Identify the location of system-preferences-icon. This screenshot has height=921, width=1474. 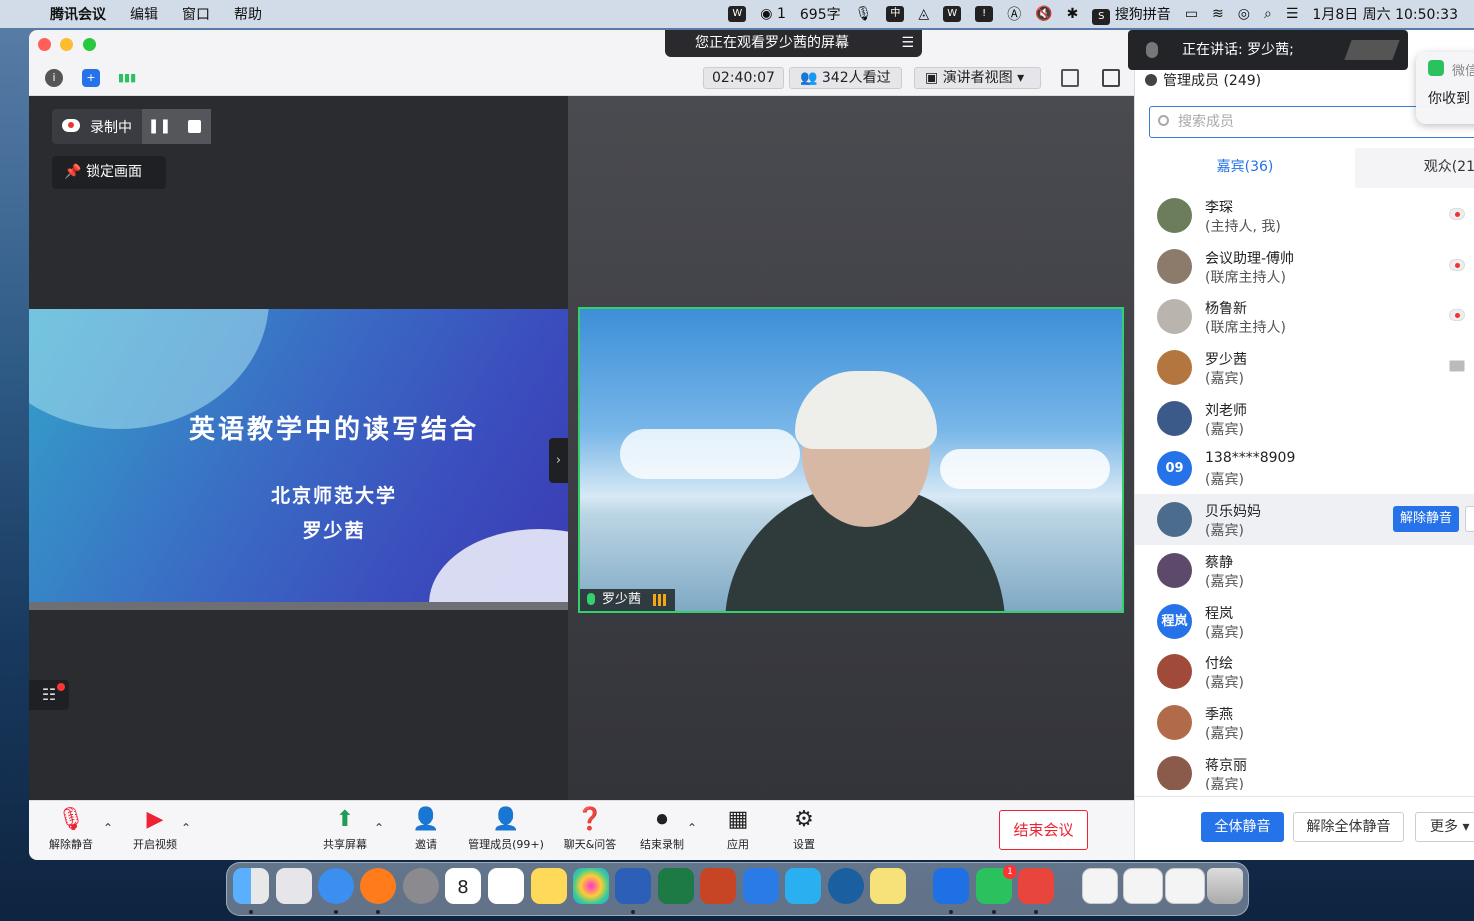
(421, 886).